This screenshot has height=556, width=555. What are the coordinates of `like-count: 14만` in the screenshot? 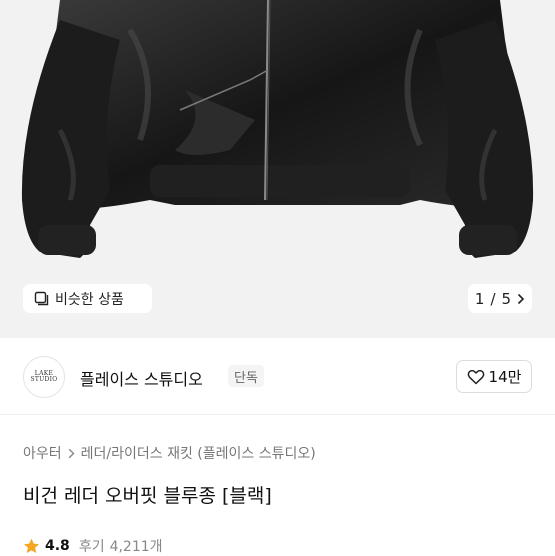 It's located at (505, 377).